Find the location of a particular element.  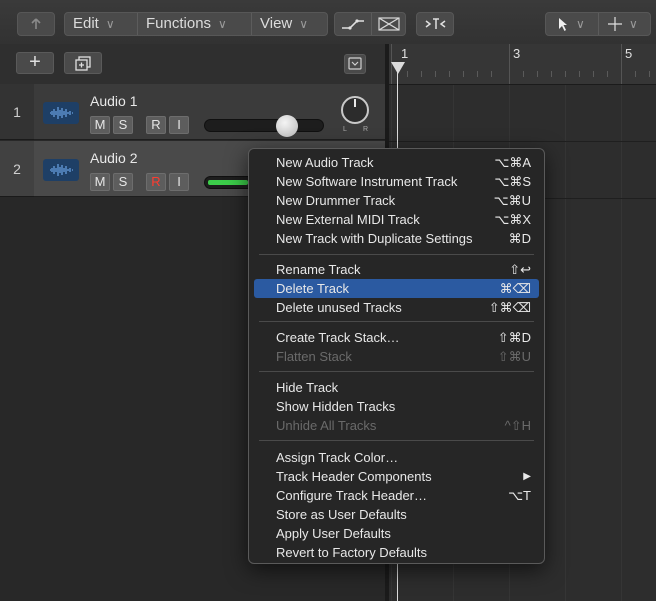

automation-curve-icon is located at coordinates (353, 24).